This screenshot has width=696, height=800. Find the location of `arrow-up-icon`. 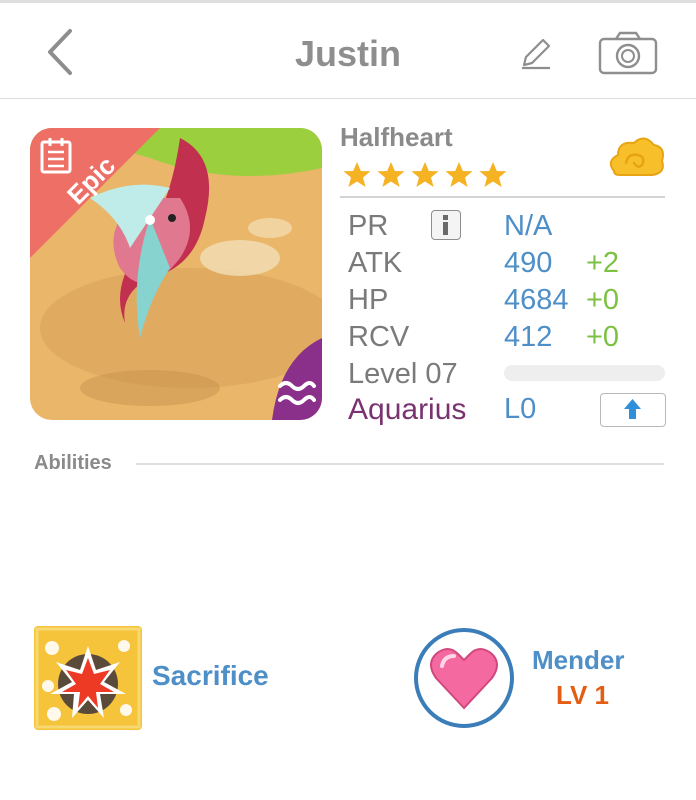

arrow-up-icon is located at coordinates (632, 409).